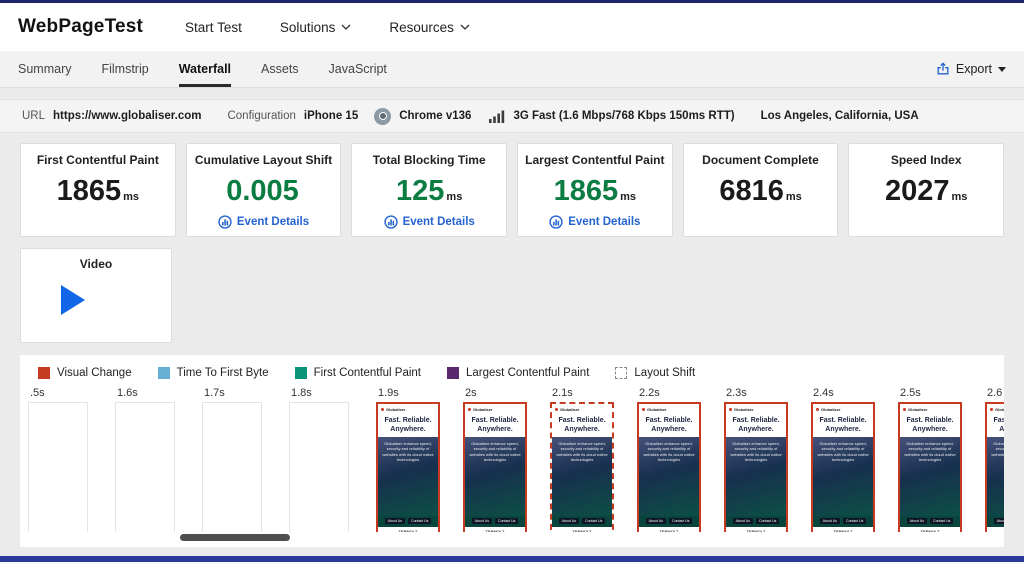  What do you see at coordinates (943, 68) in the screenshot?
I see `export-icon` at bounding box center [943, 68].